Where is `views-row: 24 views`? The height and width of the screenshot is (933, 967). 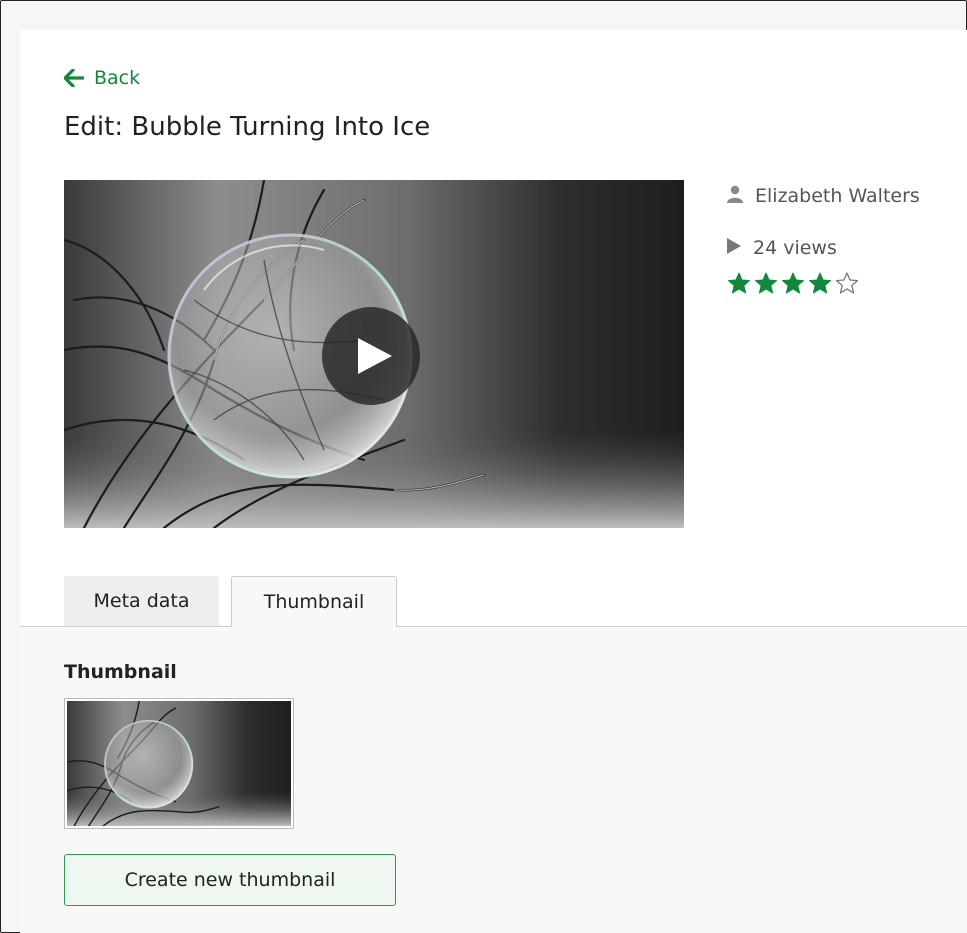
views-row: 24 views is located at coordinates (847, 248).